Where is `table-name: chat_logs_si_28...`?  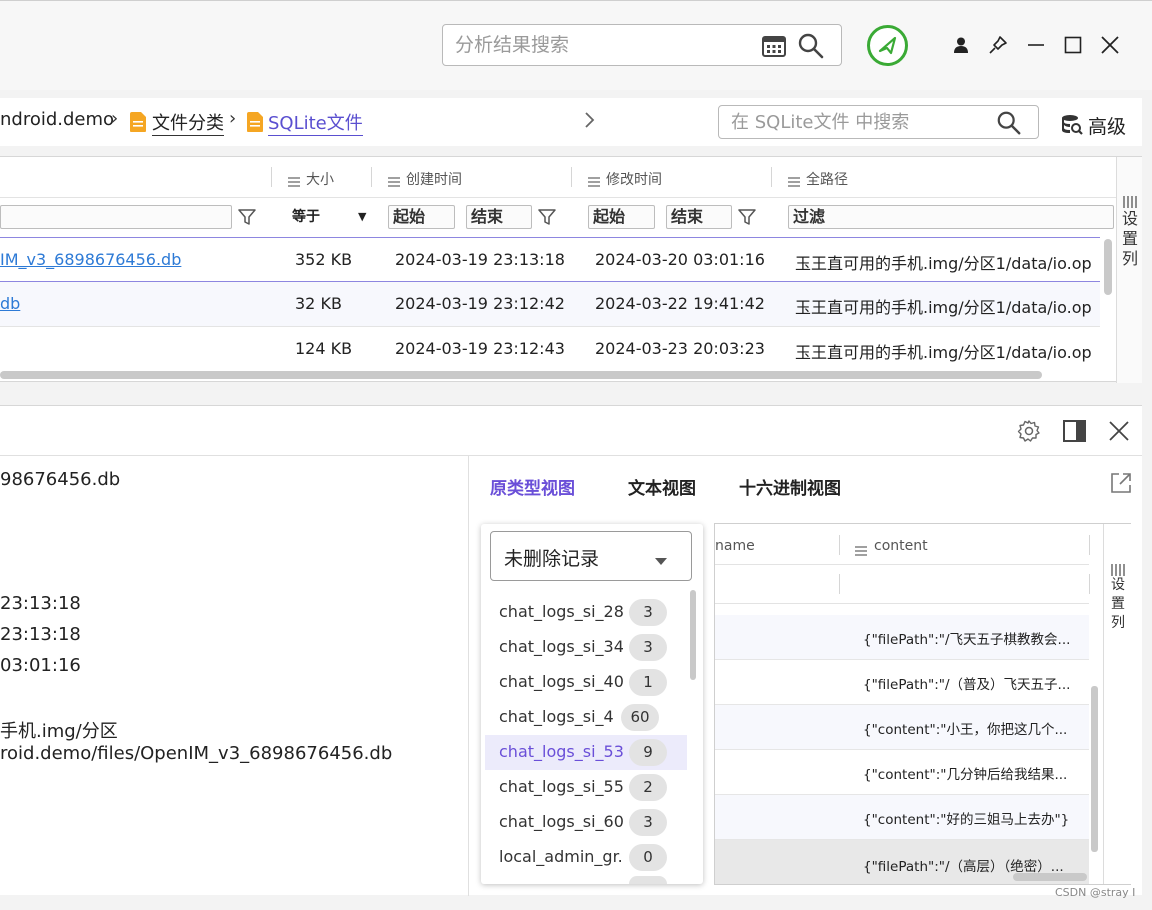 table-name: chat_logs_si_28... is located at coordinates (561, 611).